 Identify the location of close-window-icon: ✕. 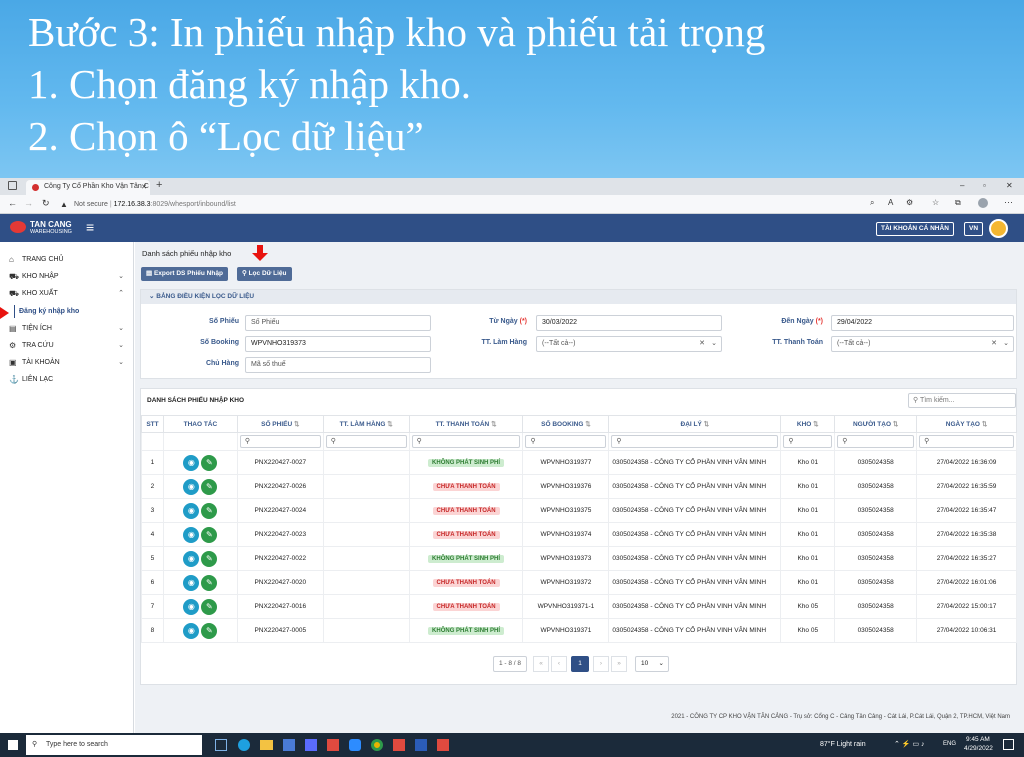
(1009, 185).